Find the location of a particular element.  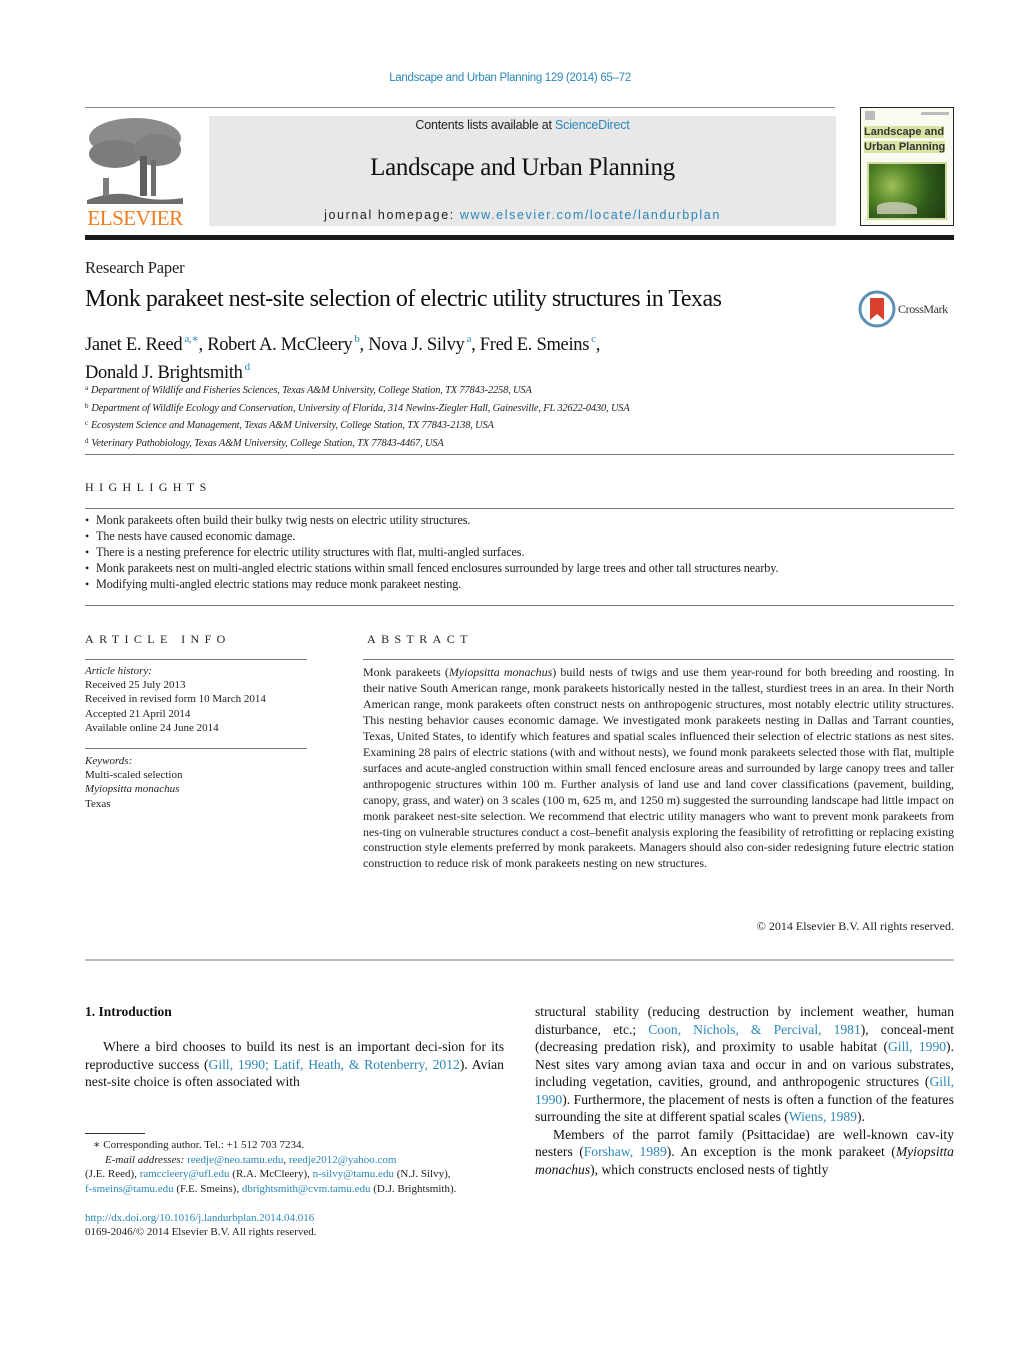

keywords-label: Keywords: is located at coordinates (109, 761).